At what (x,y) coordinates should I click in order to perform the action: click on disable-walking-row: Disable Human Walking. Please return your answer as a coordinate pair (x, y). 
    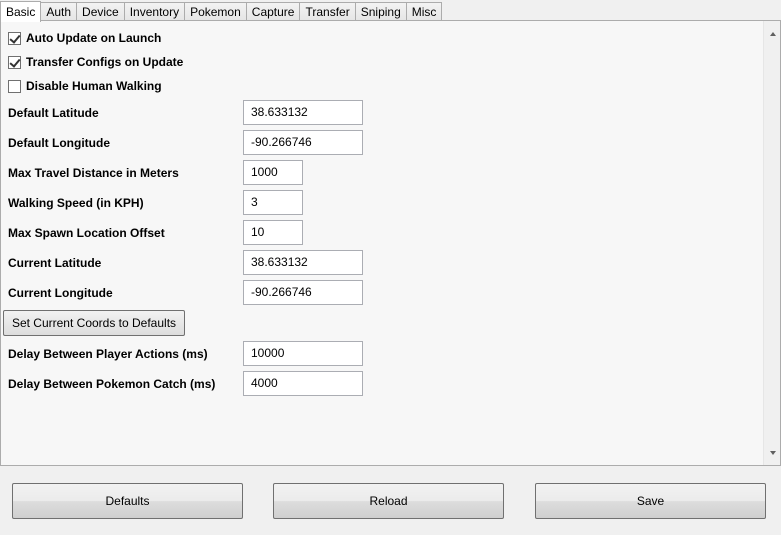
    Looking at the image, I should click on (85, 86).